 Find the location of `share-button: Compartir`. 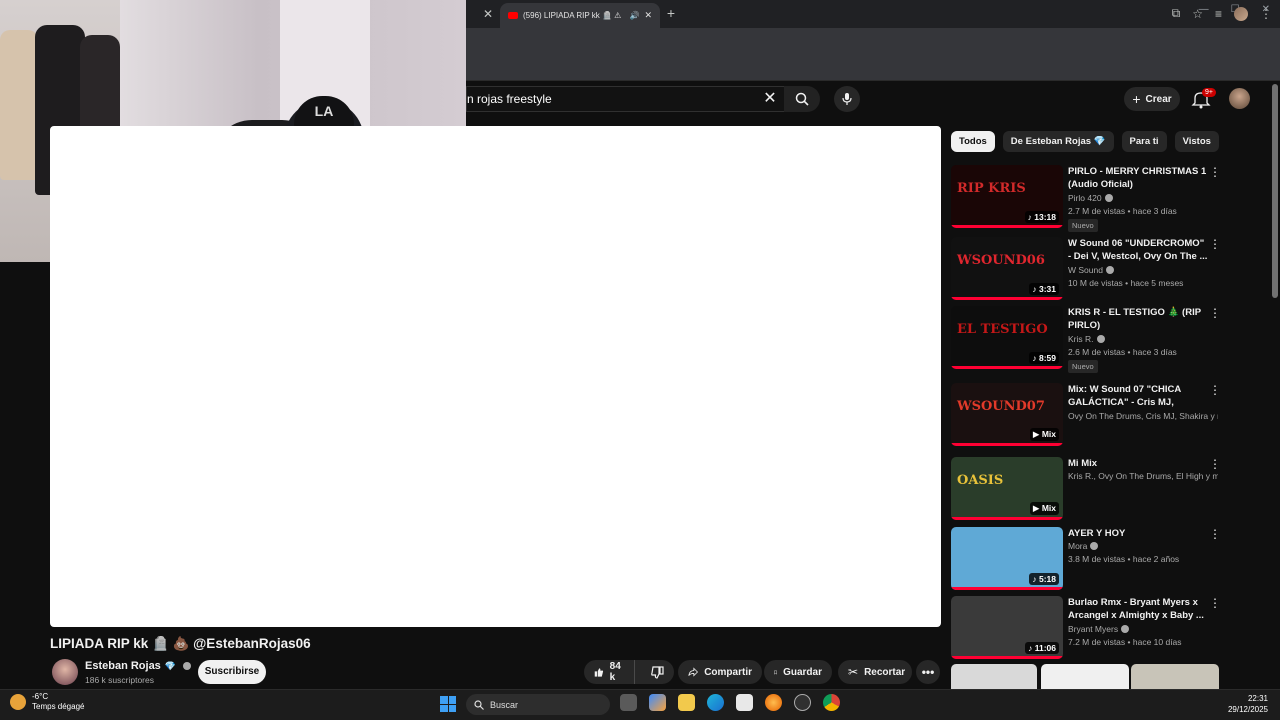

share-button: Compartir is located at coordinates (720, 672).